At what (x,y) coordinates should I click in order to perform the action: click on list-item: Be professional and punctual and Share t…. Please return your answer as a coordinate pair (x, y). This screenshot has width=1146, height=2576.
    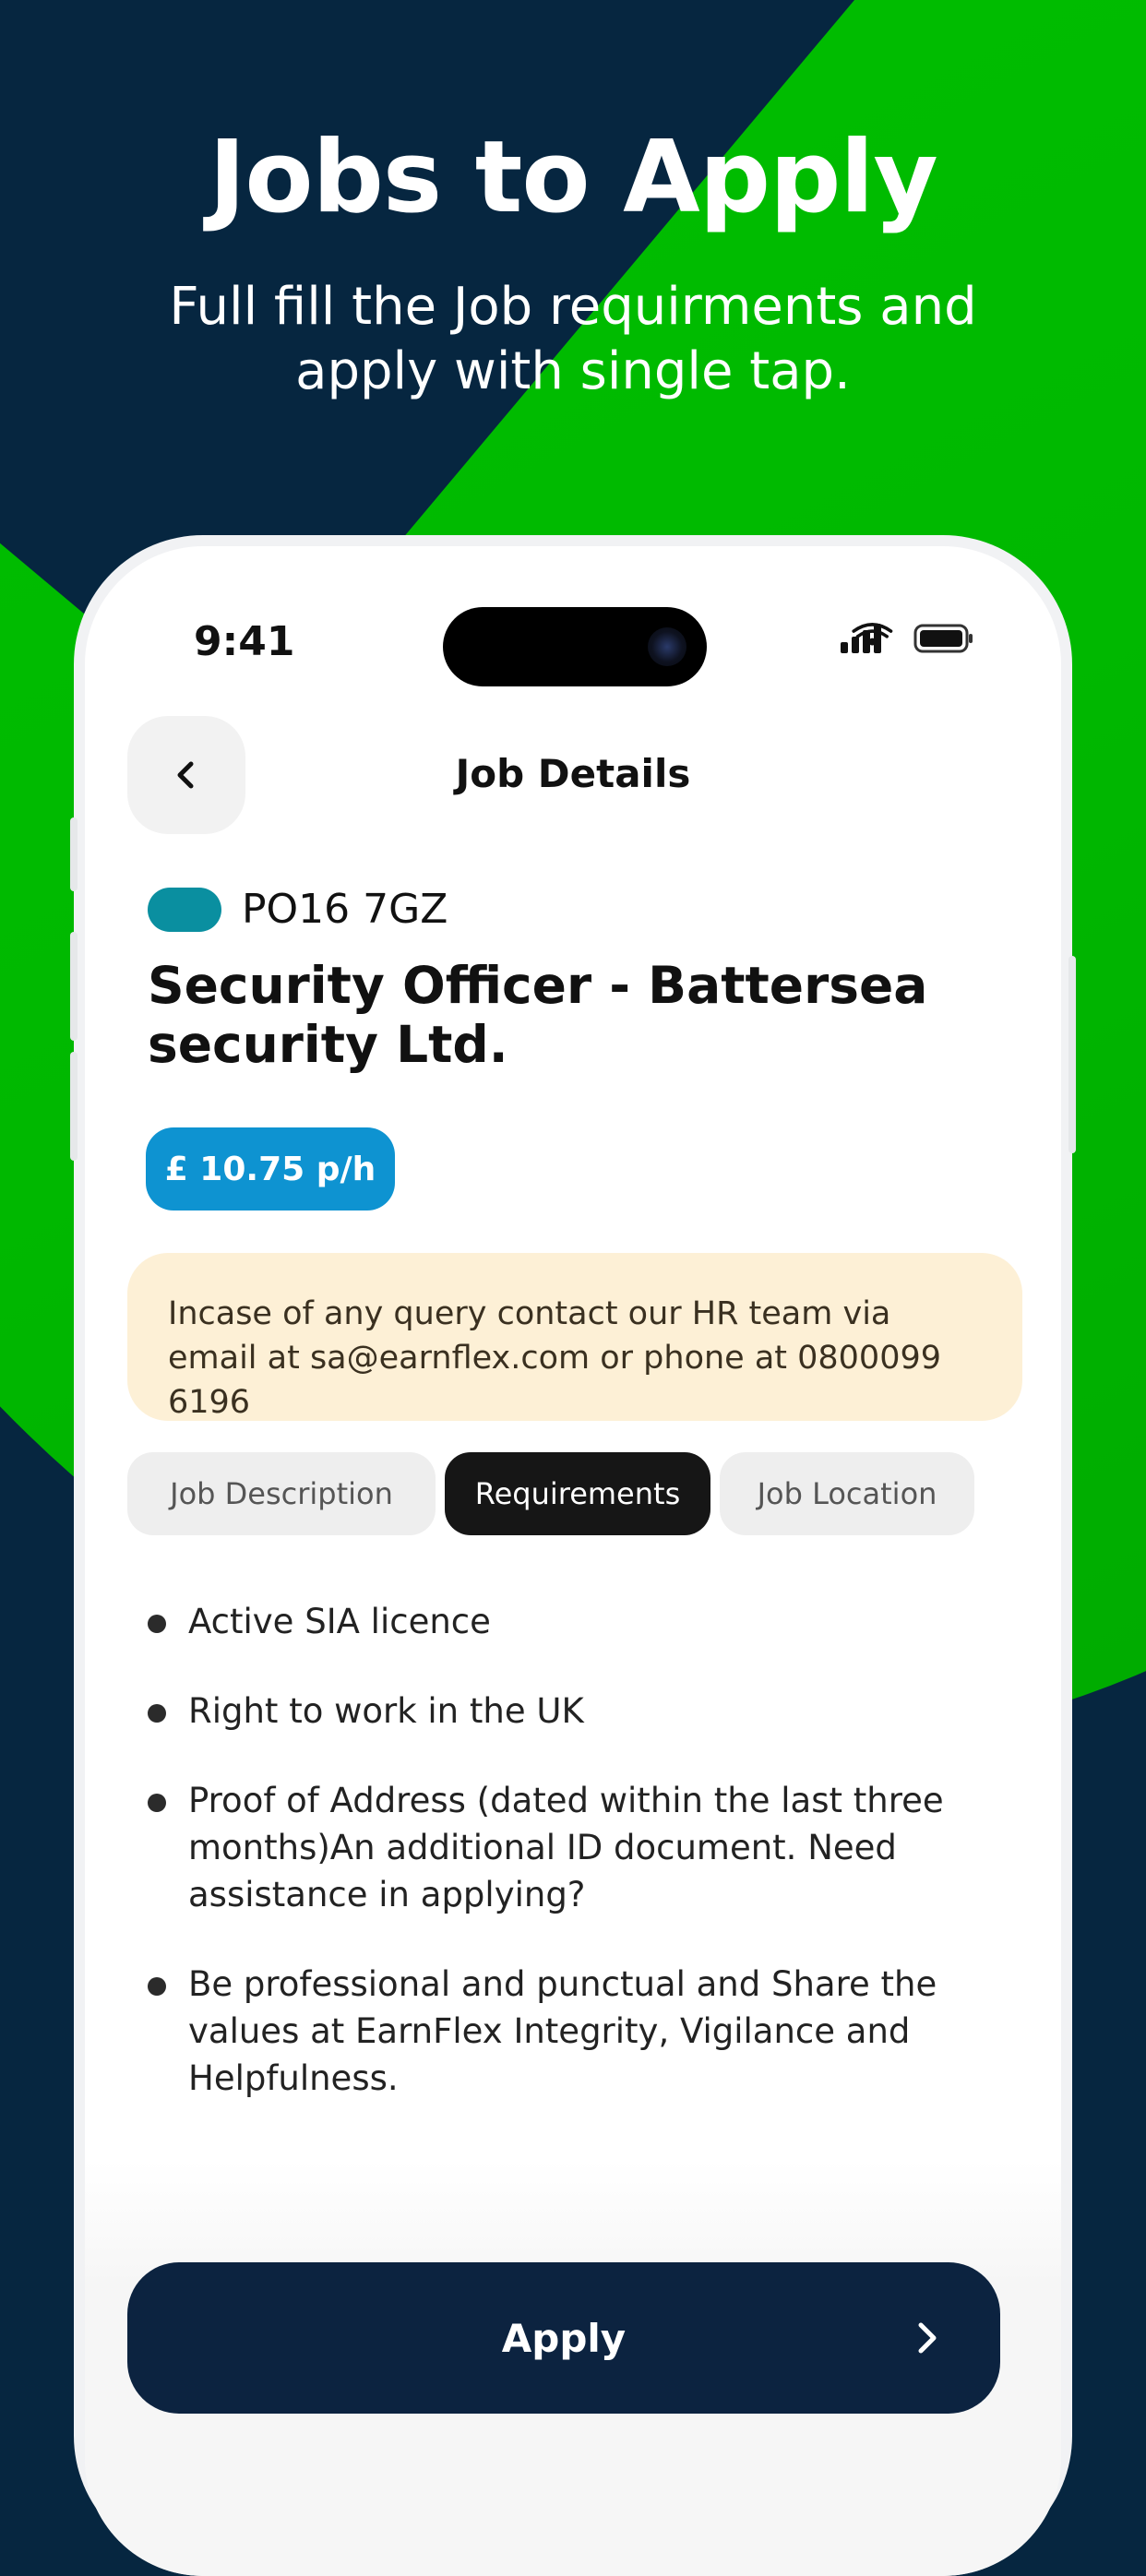
    Looking at the image, I should click on (573, 2032).